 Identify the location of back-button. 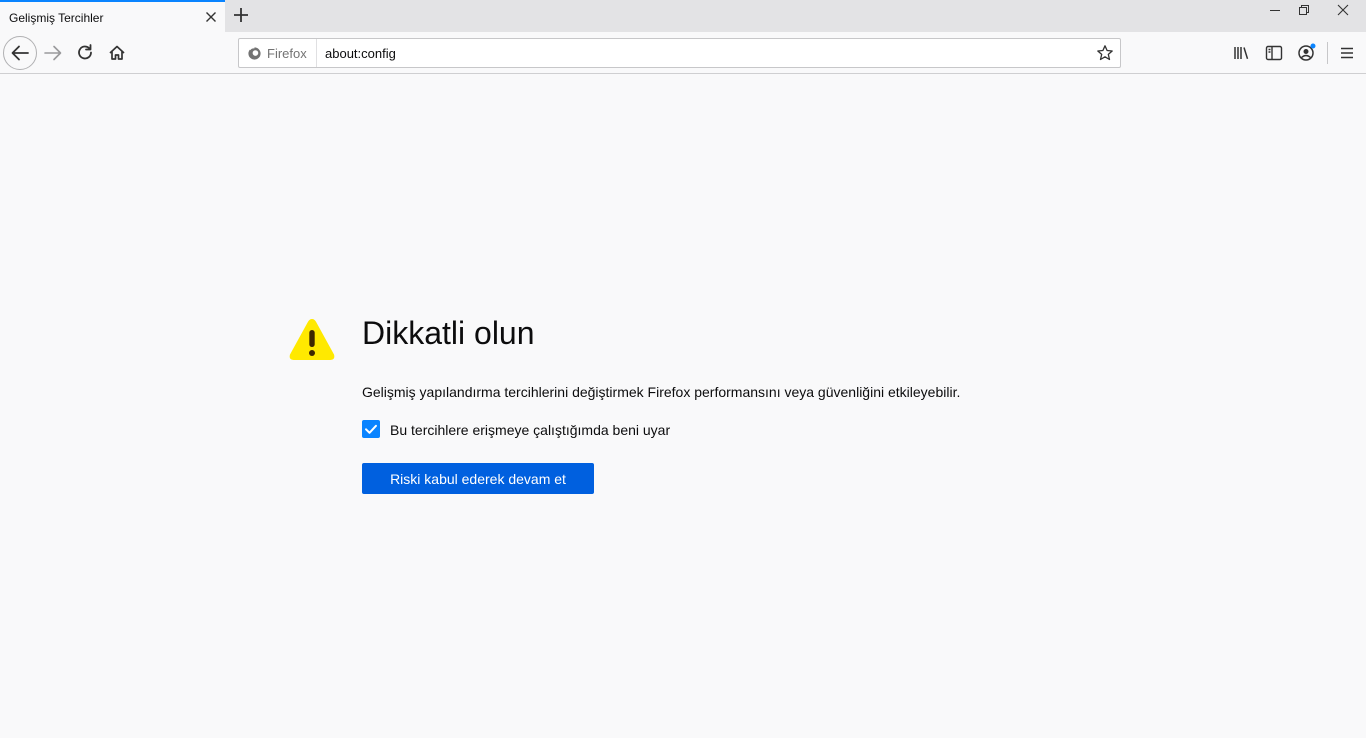
(20, 53).